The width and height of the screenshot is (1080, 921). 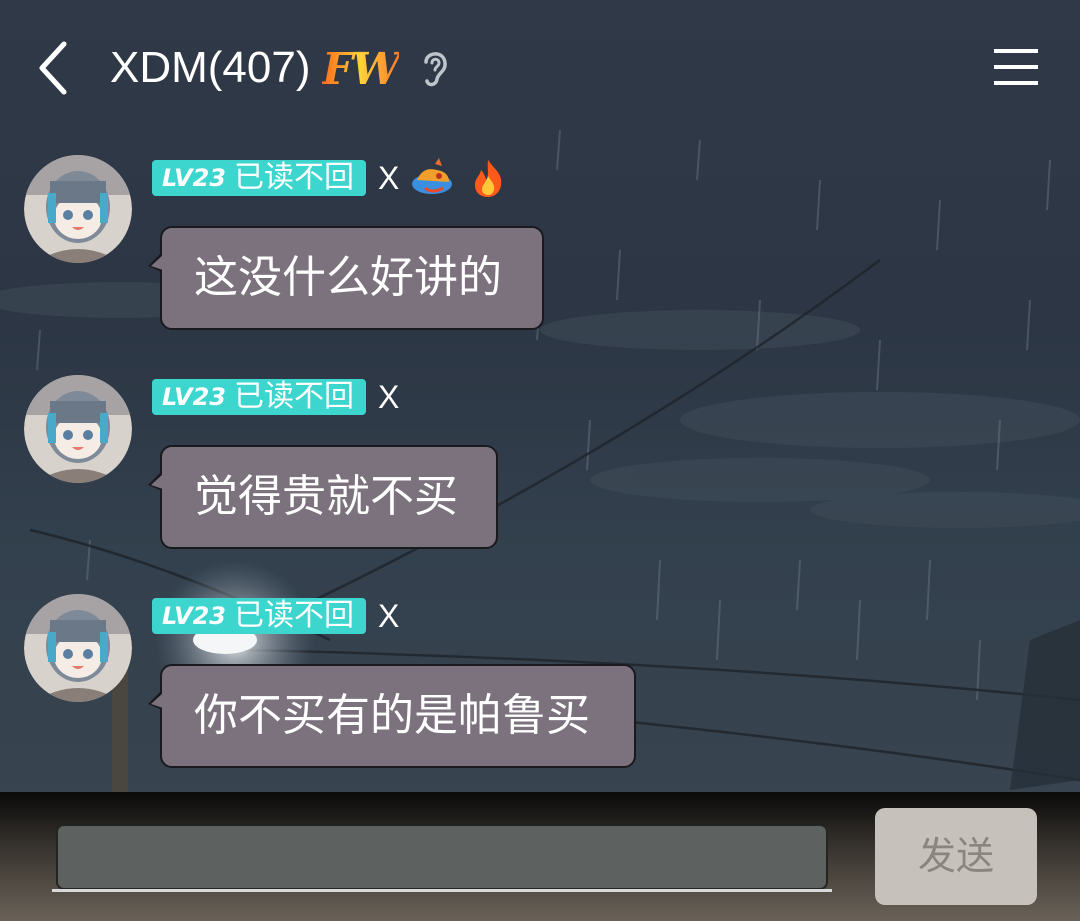 What do you see at coordinates (435, 68) in the screenshot?
I see `ear-icon` at bounding box center [435, 68].